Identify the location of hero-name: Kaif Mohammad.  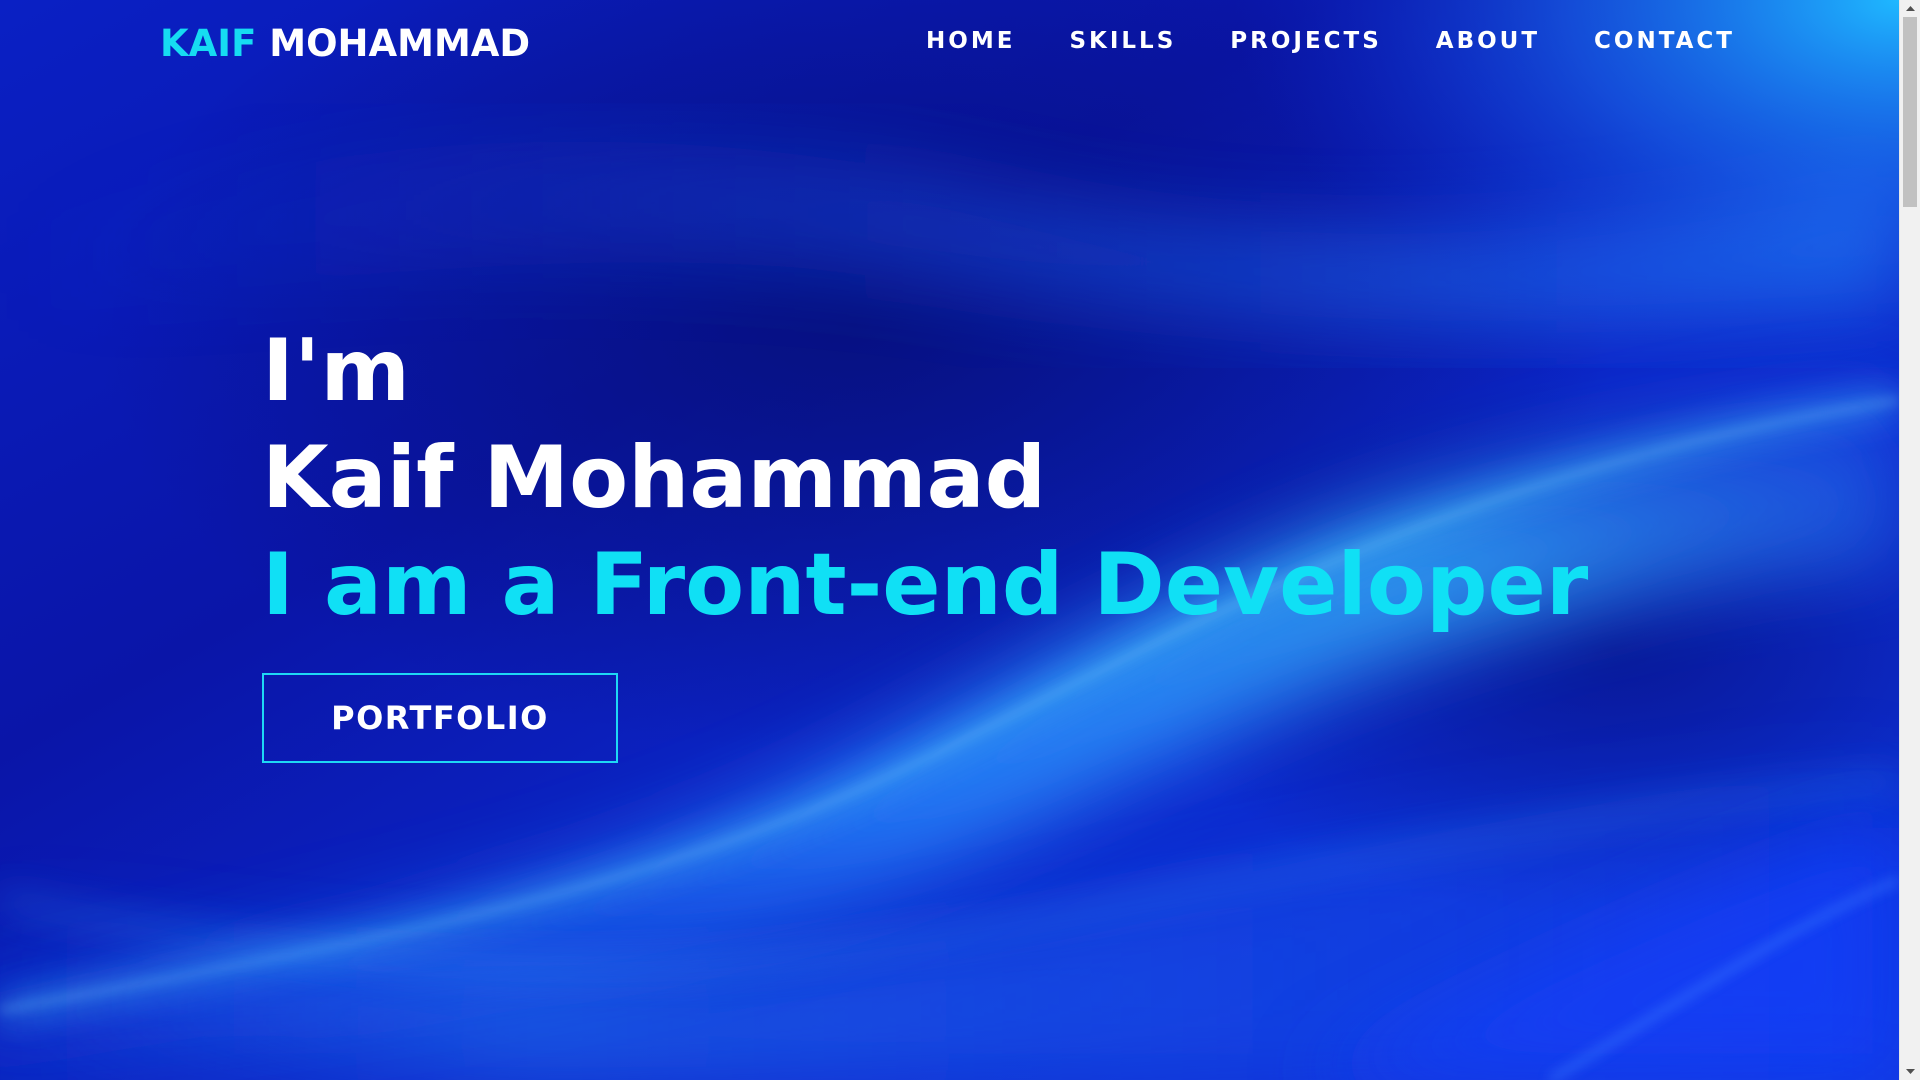
(654, 478).